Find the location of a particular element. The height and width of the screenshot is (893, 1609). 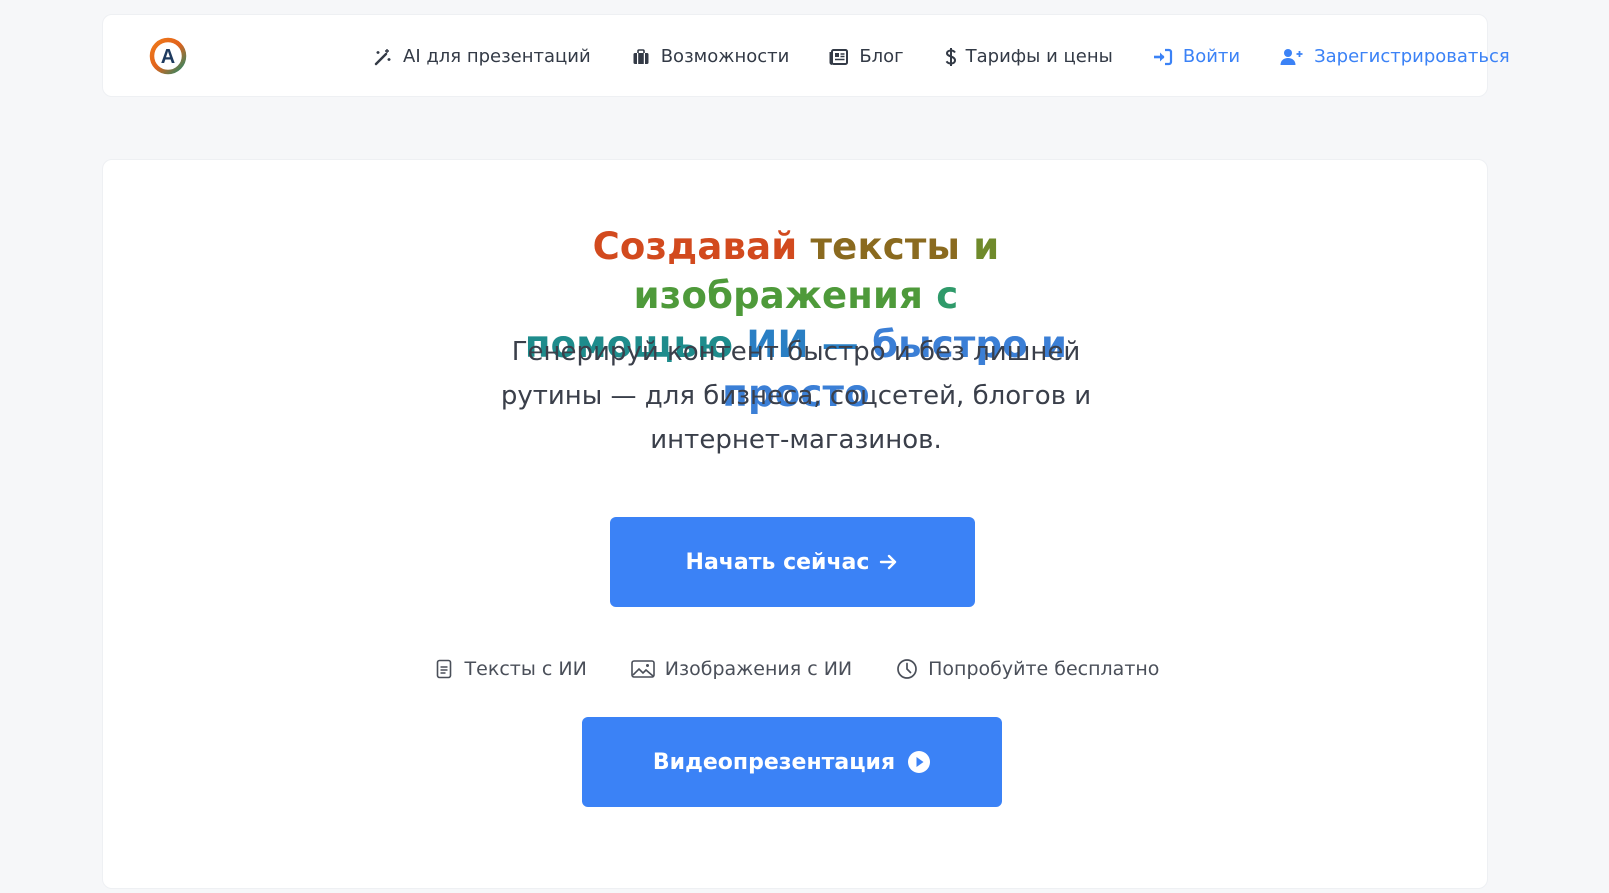

image-icon is located at coordinates (642, 669).